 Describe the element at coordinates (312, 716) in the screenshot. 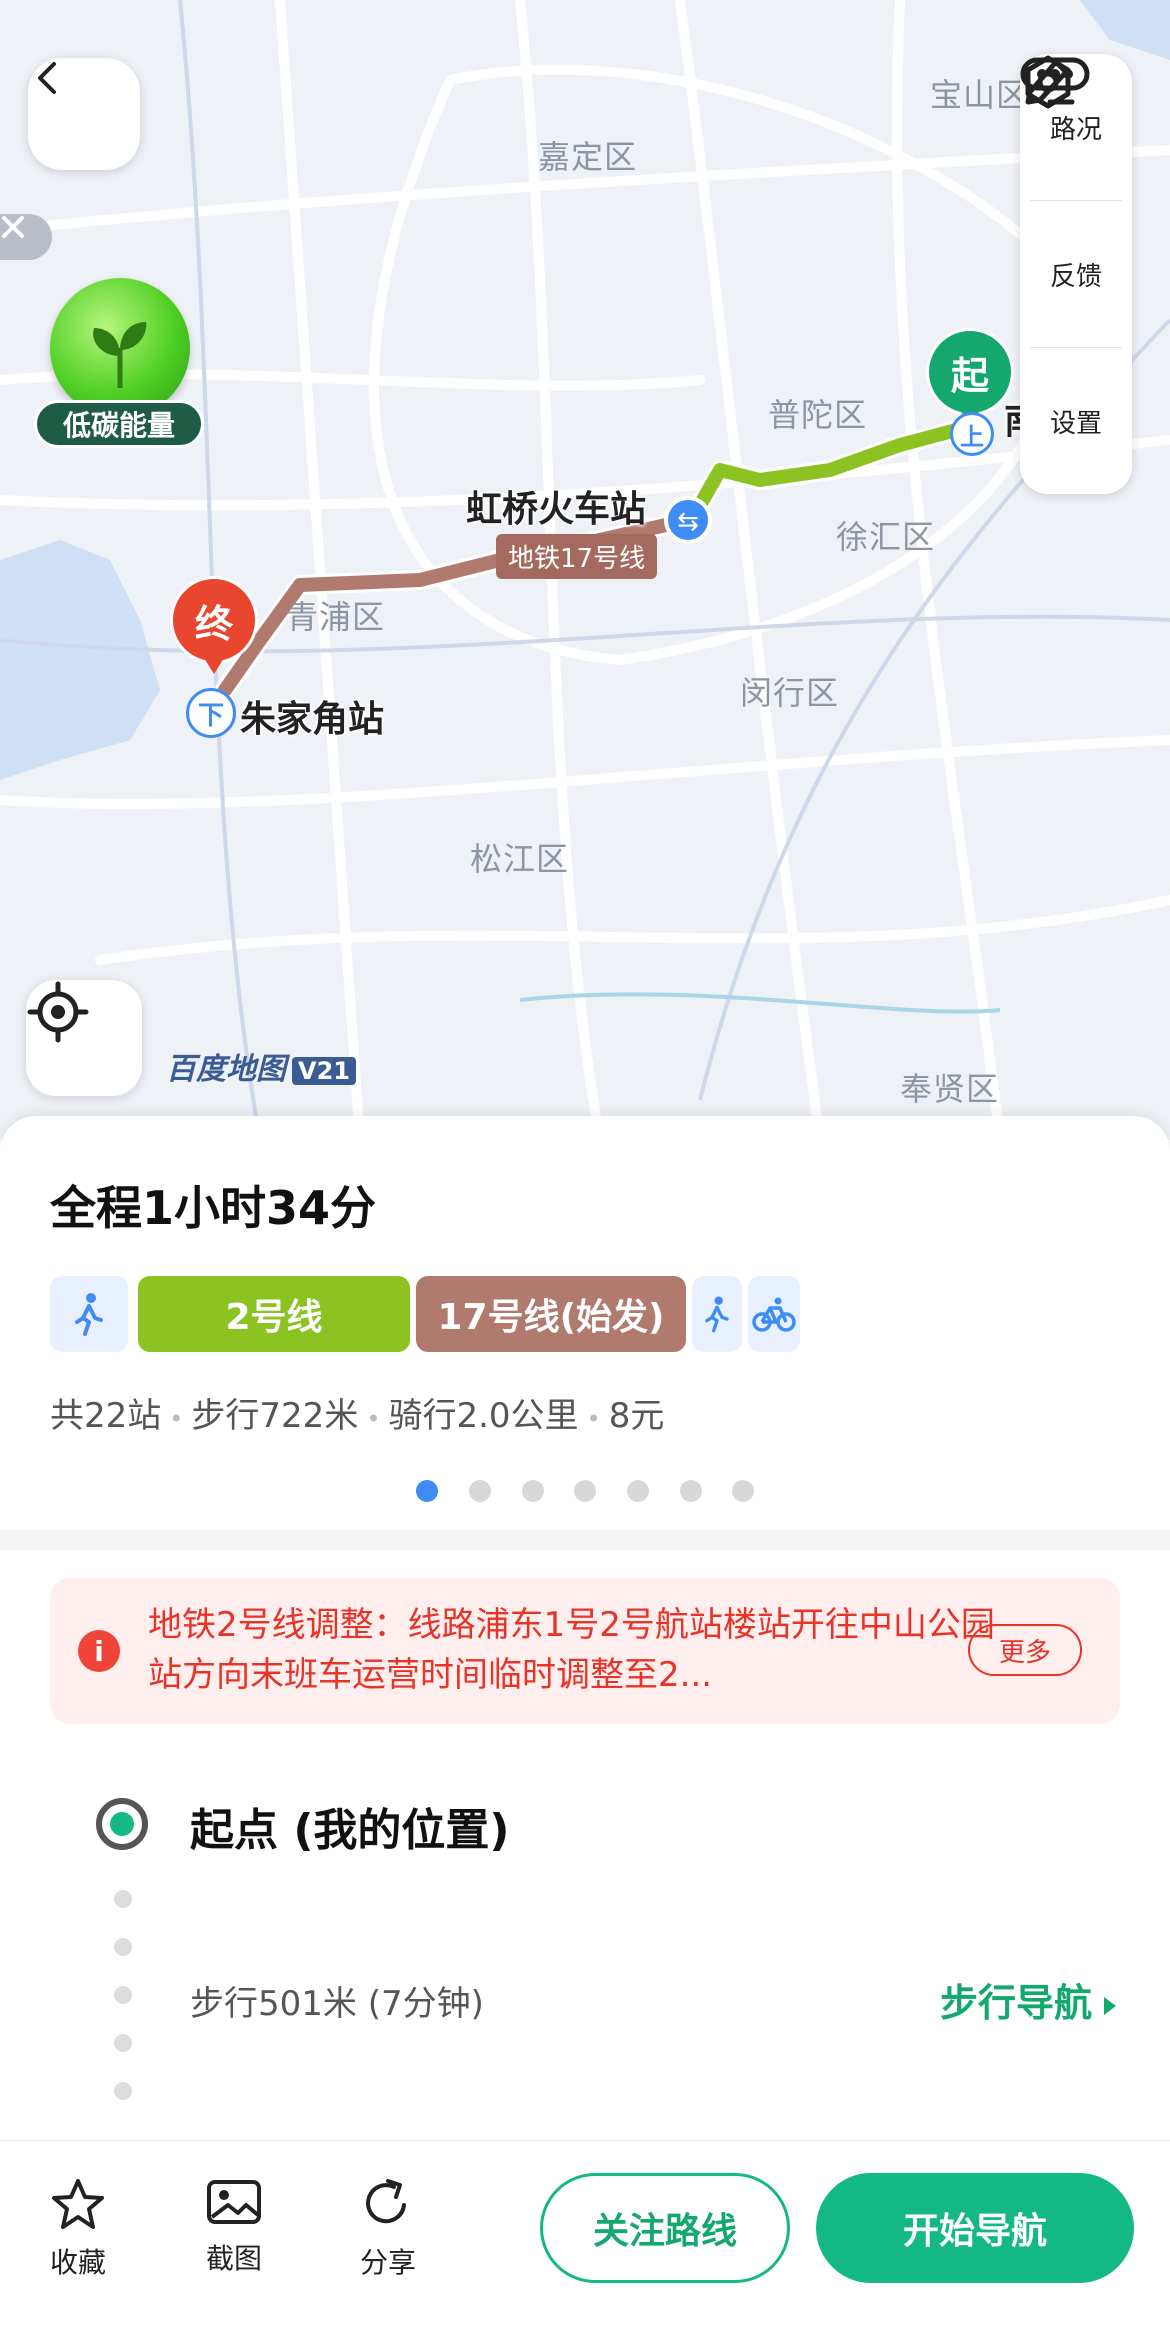

I see `station-label-zhujiajiao: 朱家角站` at that location.